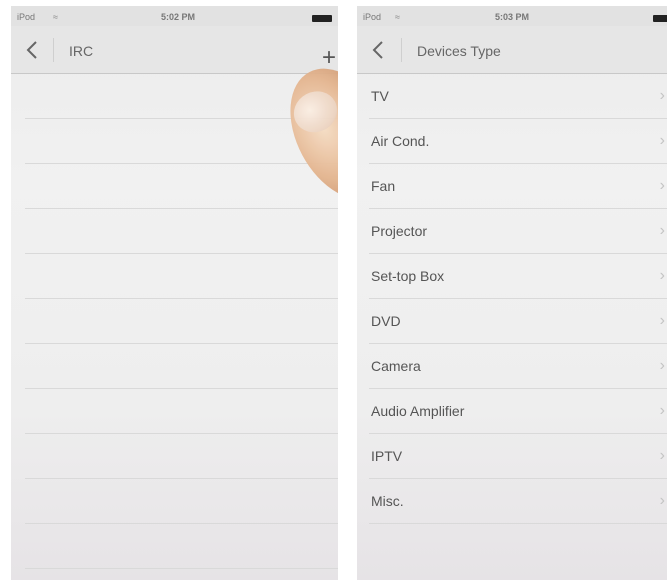  I want to click on device-type-label: Fan, so click(383, 186).